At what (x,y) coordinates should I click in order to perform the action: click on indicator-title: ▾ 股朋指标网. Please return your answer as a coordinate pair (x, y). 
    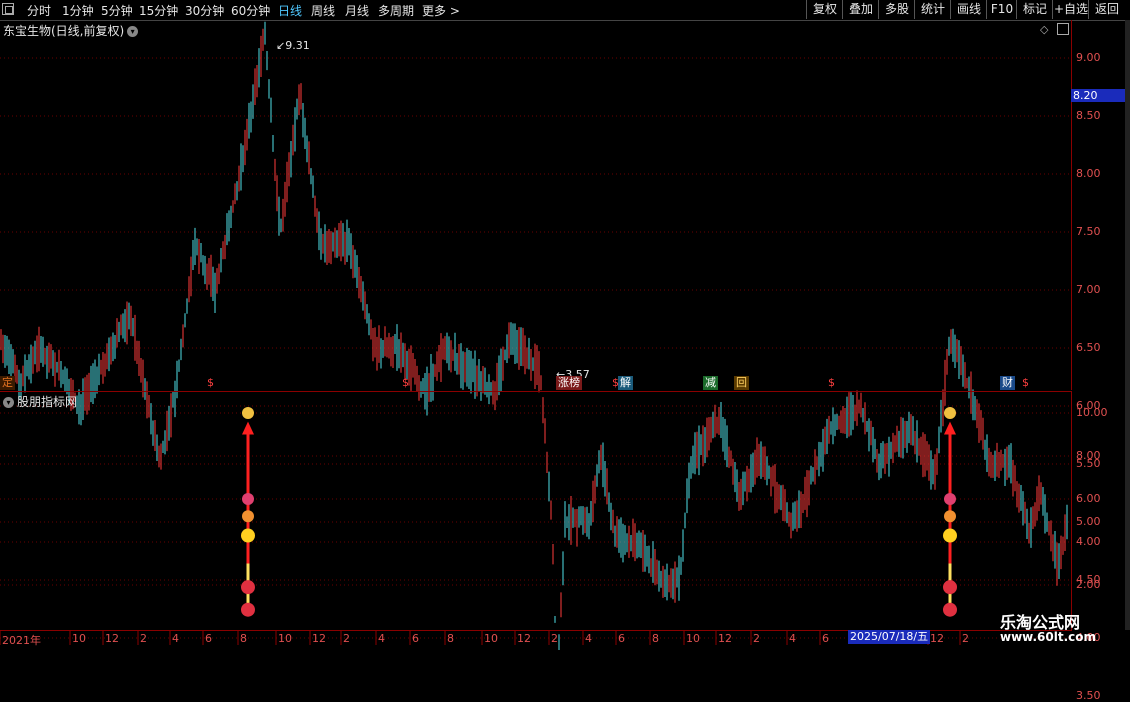
    Looking at the image, I should click on (40, 401).